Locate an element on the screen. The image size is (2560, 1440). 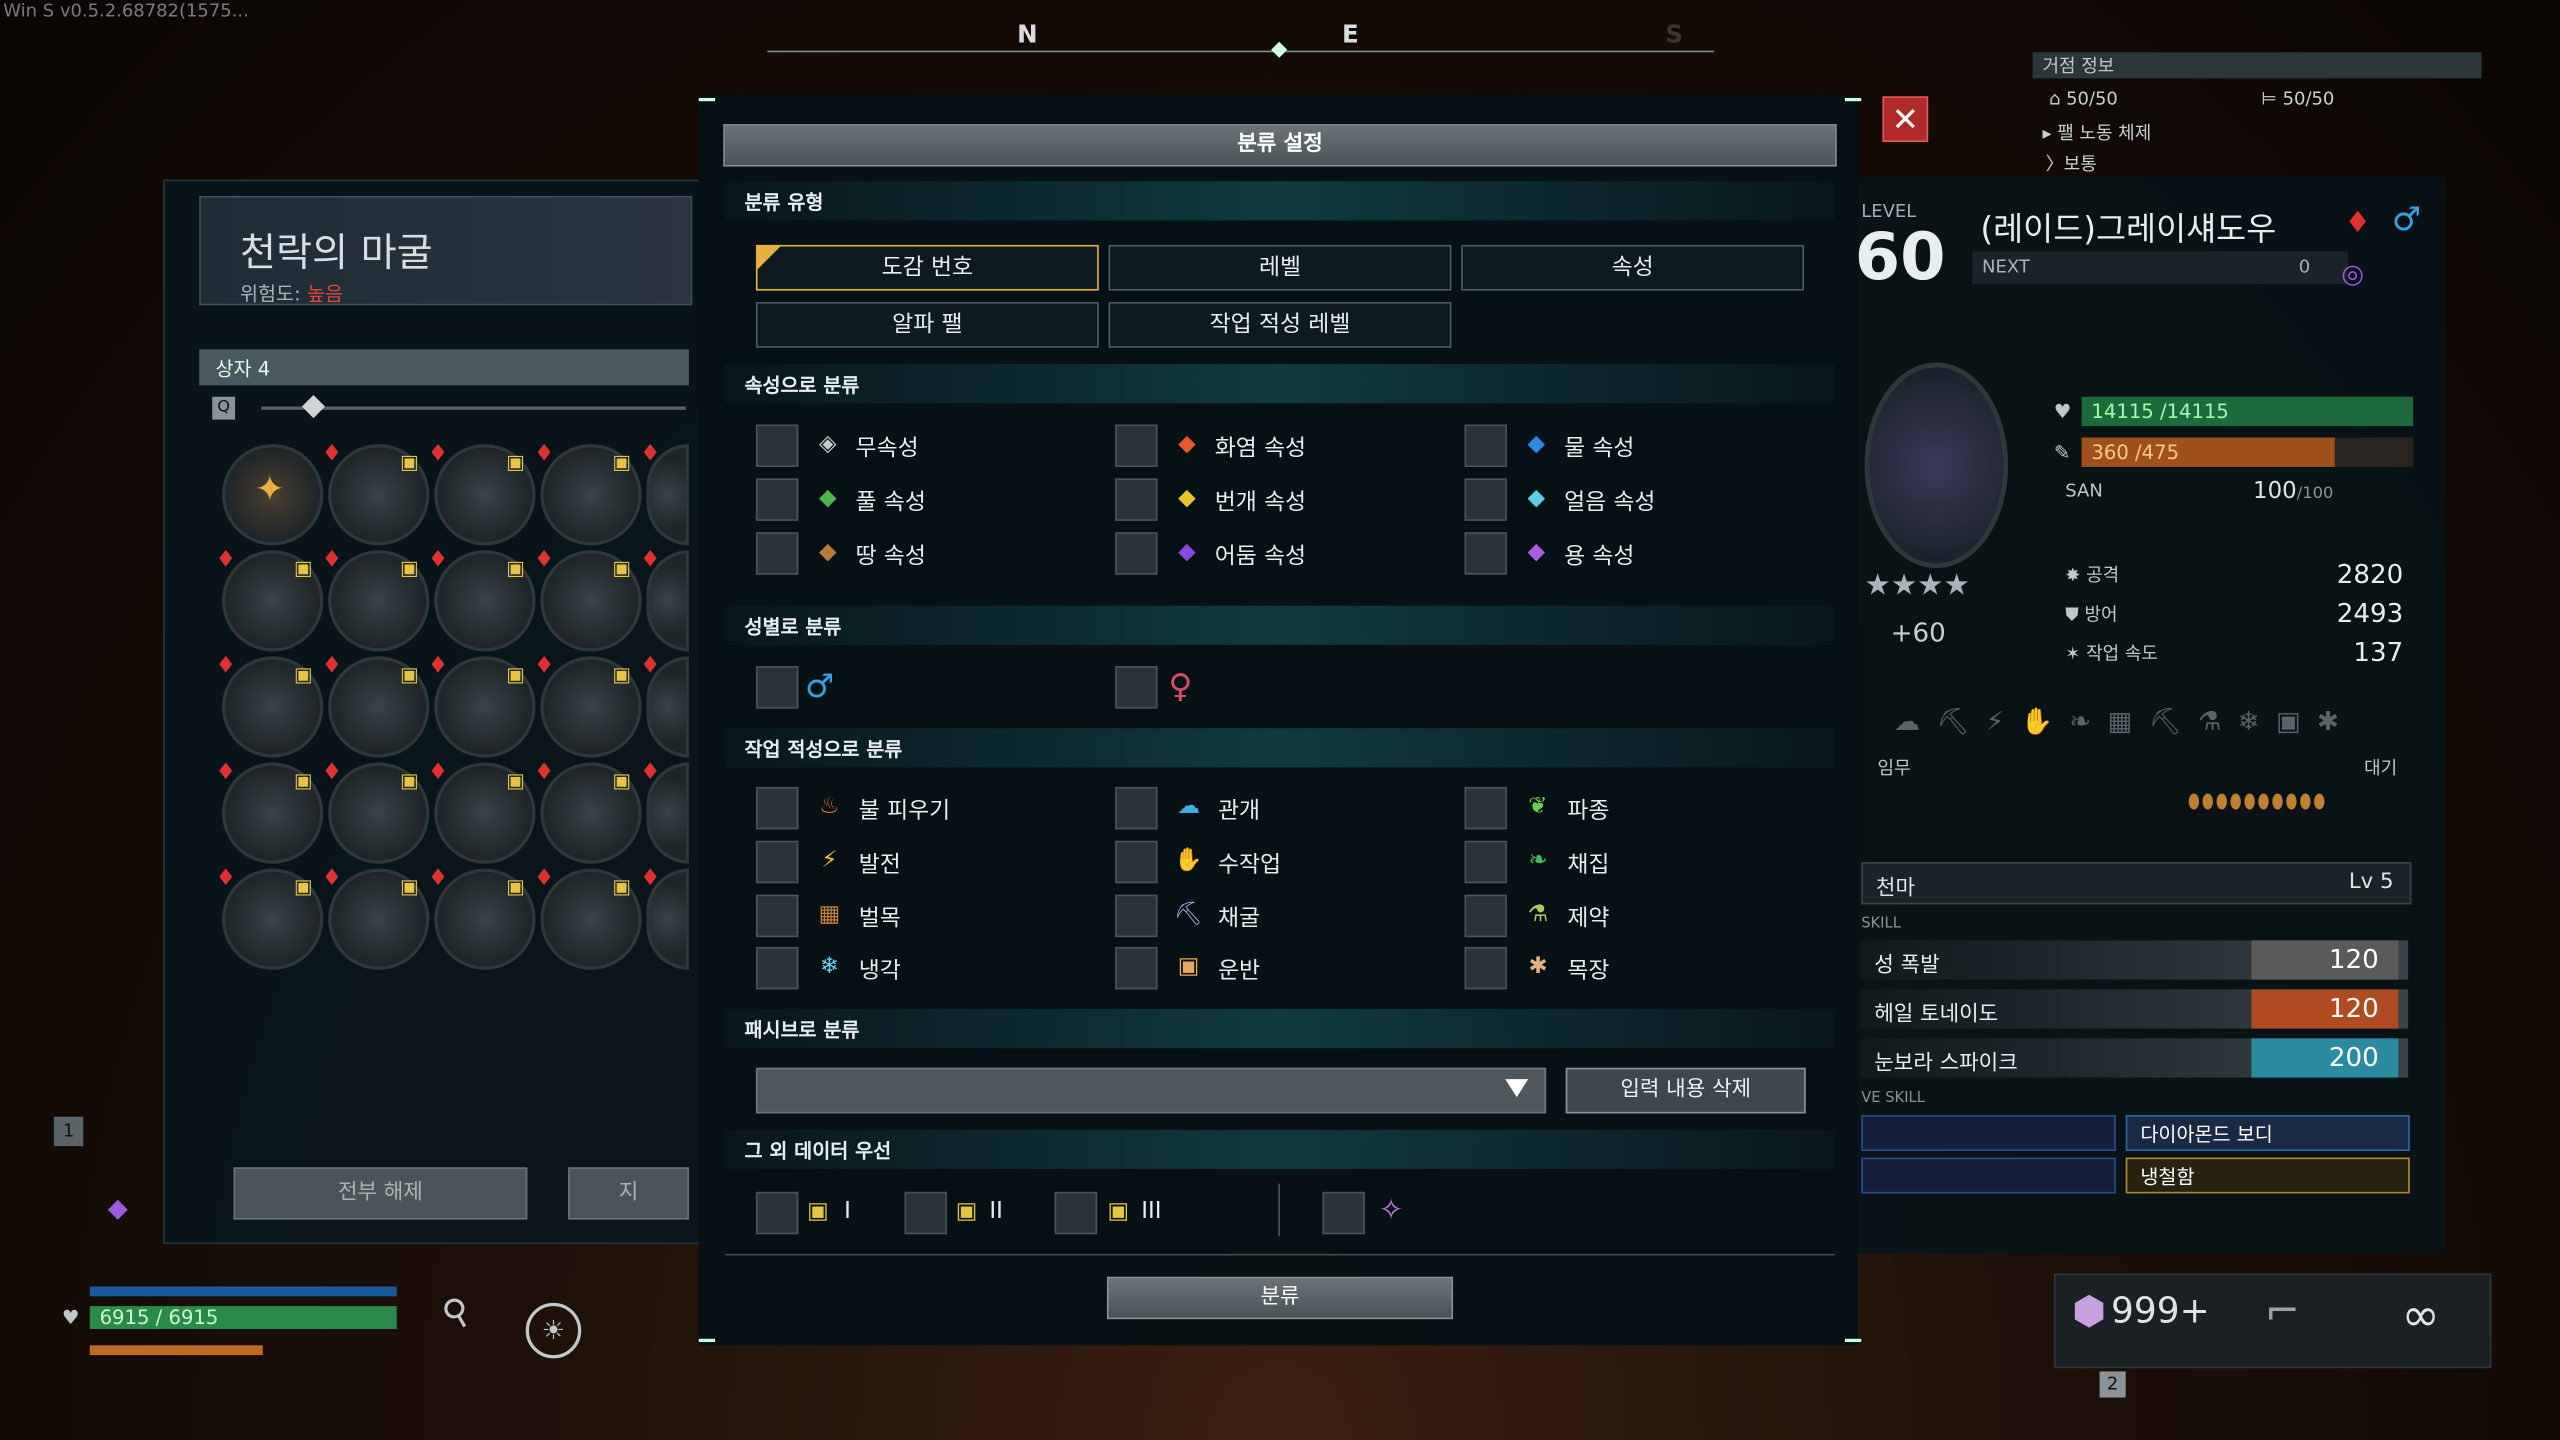
section-sort-type: 분류 유형 is located at coordinates (1280, 201).